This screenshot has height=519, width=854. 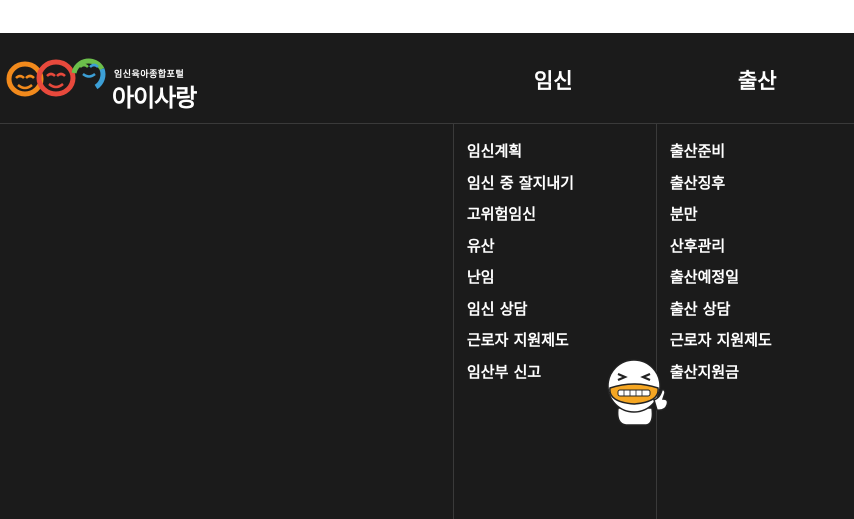 I want to click on top-white-bar, so click(x=427, y=16).